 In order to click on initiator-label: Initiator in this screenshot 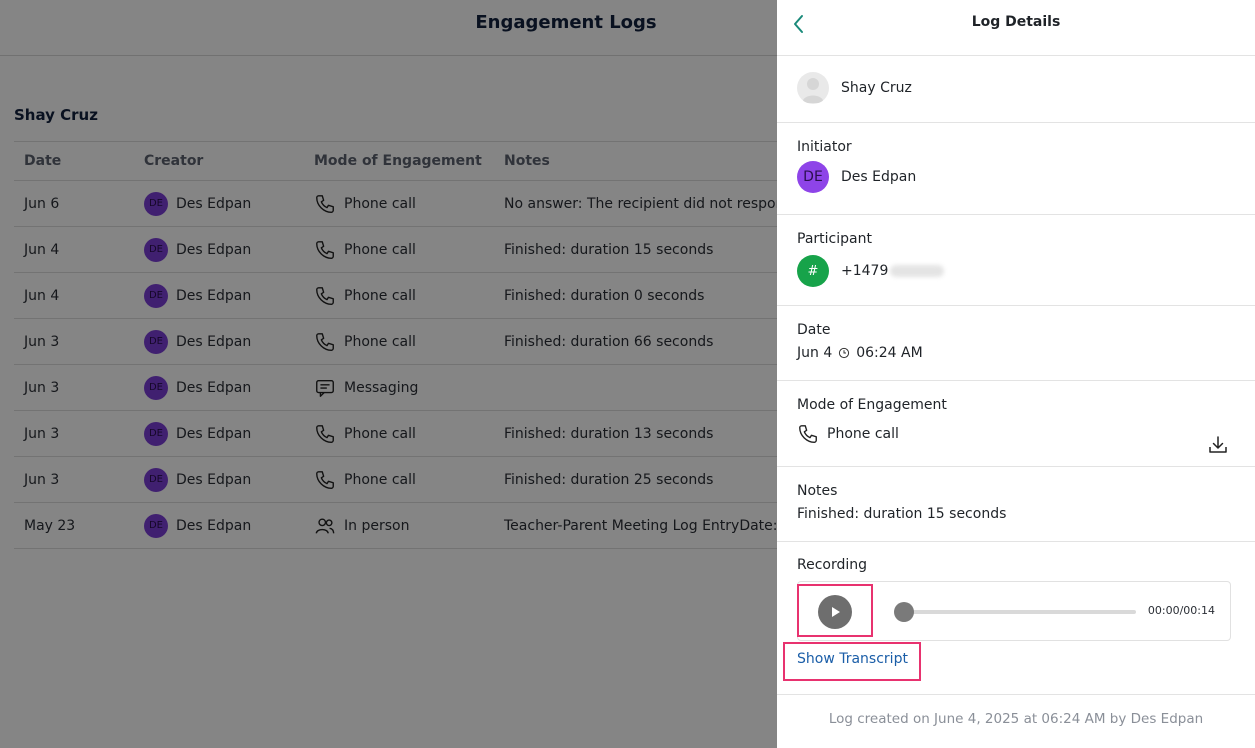, I will do `click(824, 147)`.